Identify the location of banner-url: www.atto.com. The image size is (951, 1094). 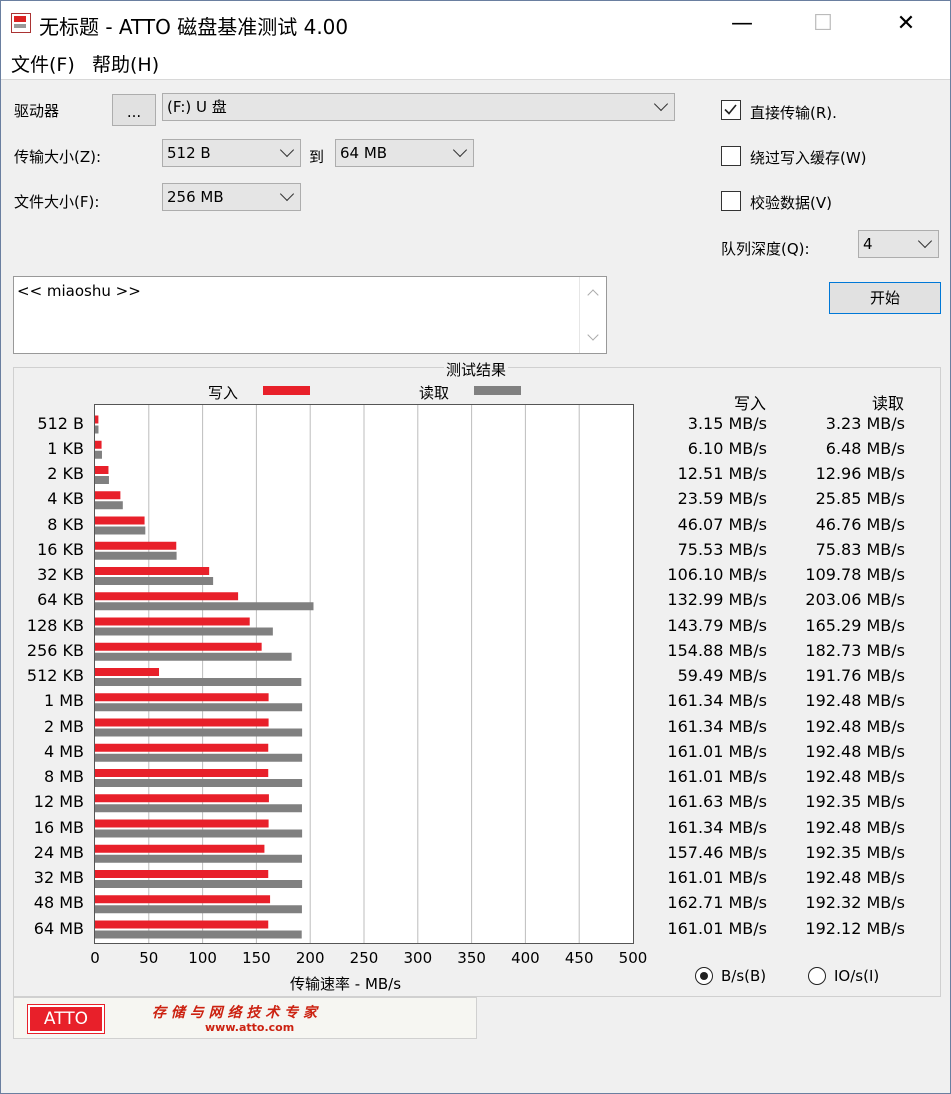
(249, 1027).